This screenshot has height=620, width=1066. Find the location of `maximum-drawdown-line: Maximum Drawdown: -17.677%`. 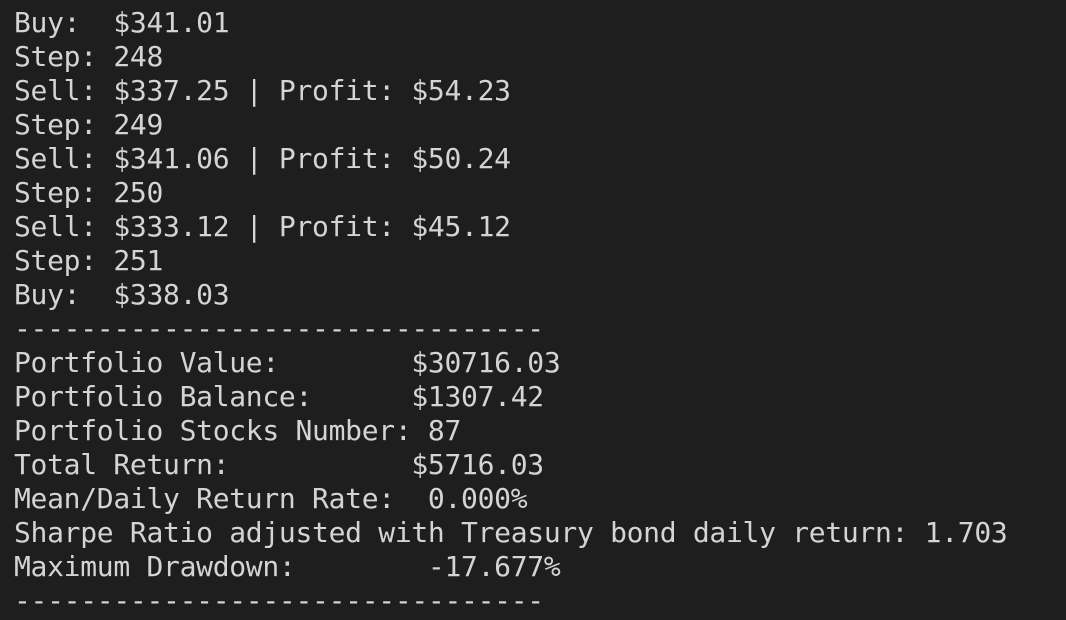

maximum-drawdown-line: Maximum Drawdown: -17.677% is located at coordinates (287, 566).